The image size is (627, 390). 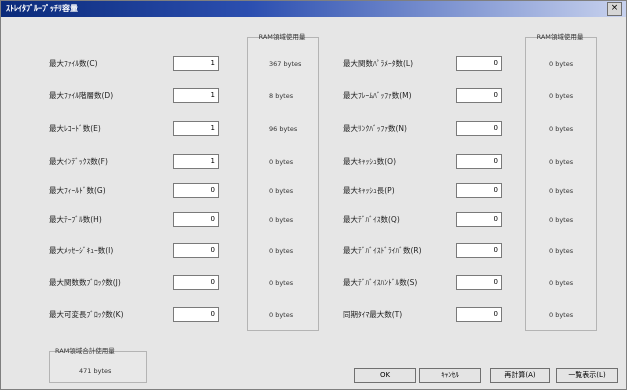 What do you see at coordinates (81, 250) in the screenshot?
I see `field-label: 最大ﾒｯｾｰｼﾞｷｭｰ数(I)` at bounding box center [81, 250].